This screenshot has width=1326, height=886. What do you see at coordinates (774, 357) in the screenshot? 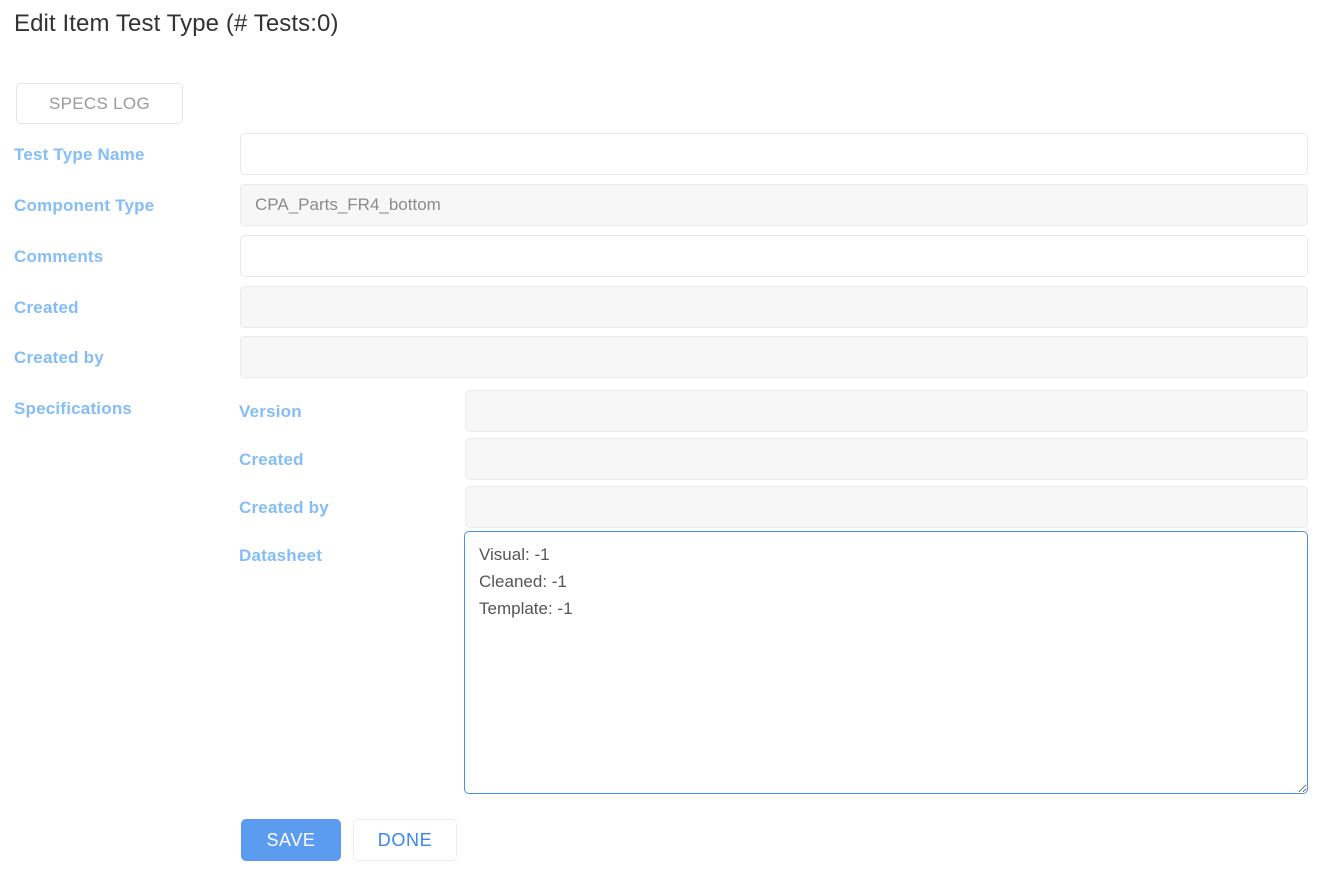
I see `input-created-by` at bounding box center [774, 357].